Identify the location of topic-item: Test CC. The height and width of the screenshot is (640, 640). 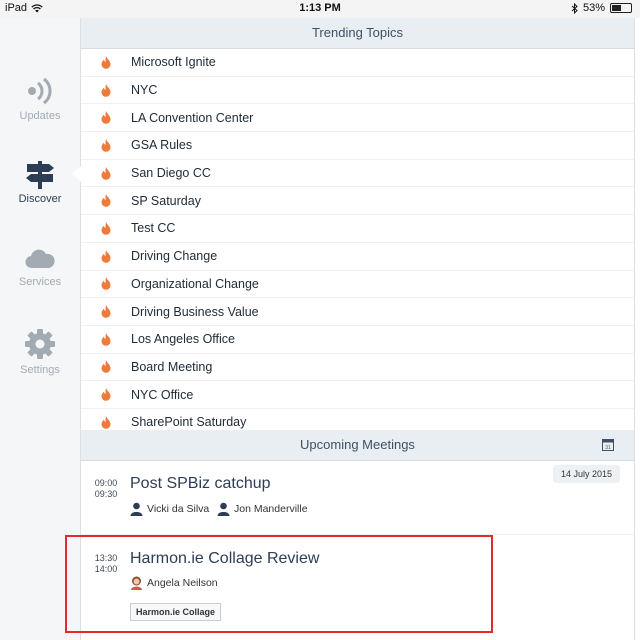
(357, 229).